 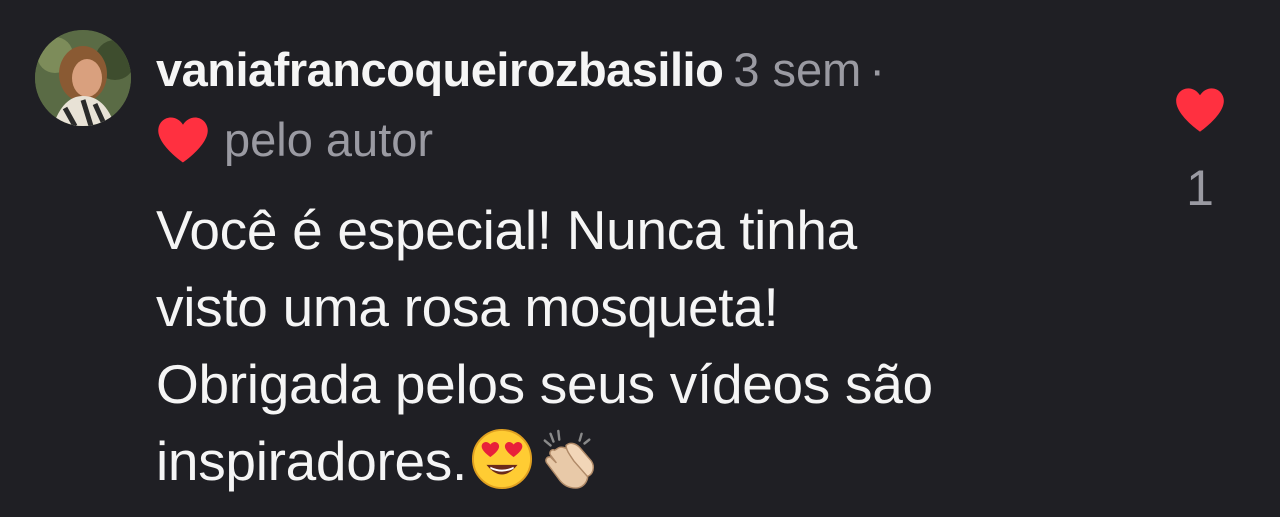 I want to click on liked-by-author: pelo autor, so click(x=294, y=140).